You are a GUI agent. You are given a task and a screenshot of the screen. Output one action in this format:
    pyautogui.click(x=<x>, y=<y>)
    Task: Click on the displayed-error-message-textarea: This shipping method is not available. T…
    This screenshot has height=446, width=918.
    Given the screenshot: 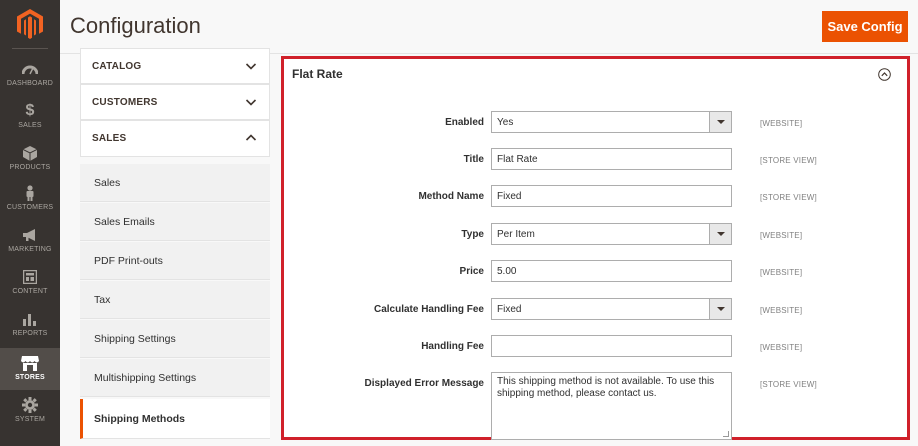 What is the action you would take?
    pyautogui.click(x=611, y=406)
    